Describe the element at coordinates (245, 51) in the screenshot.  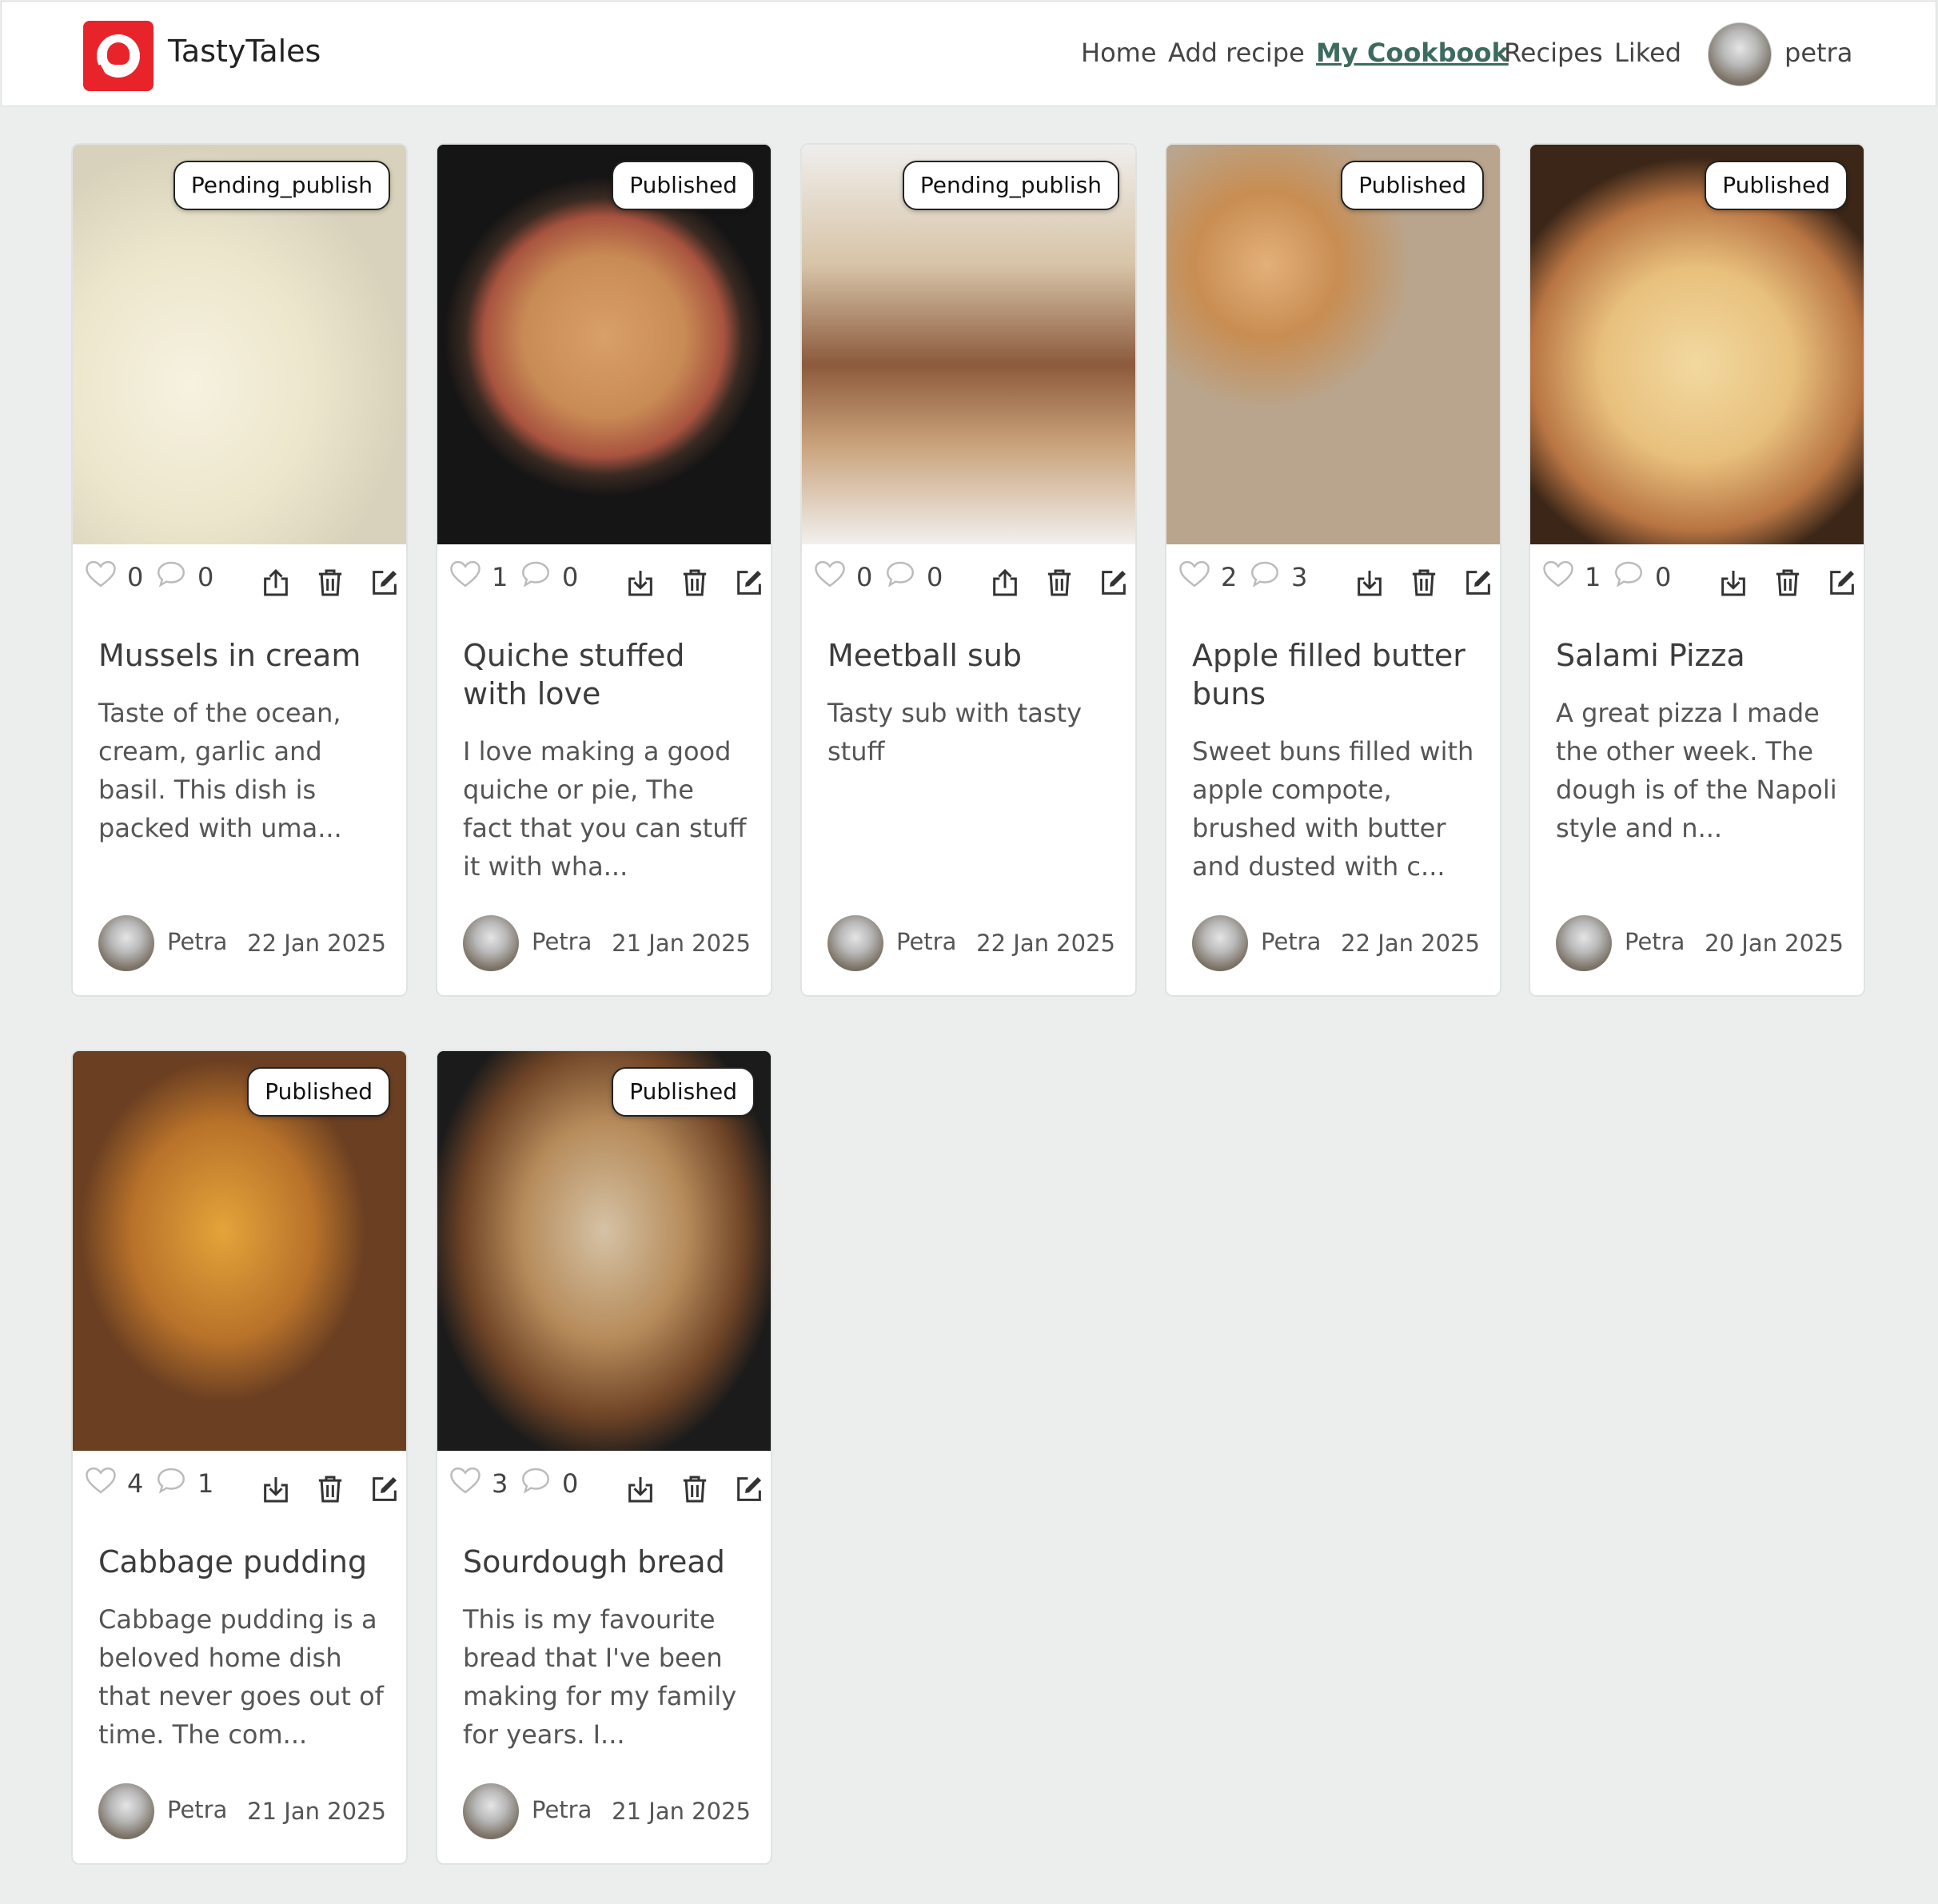
I see `app-name: TastyTales` at that location.